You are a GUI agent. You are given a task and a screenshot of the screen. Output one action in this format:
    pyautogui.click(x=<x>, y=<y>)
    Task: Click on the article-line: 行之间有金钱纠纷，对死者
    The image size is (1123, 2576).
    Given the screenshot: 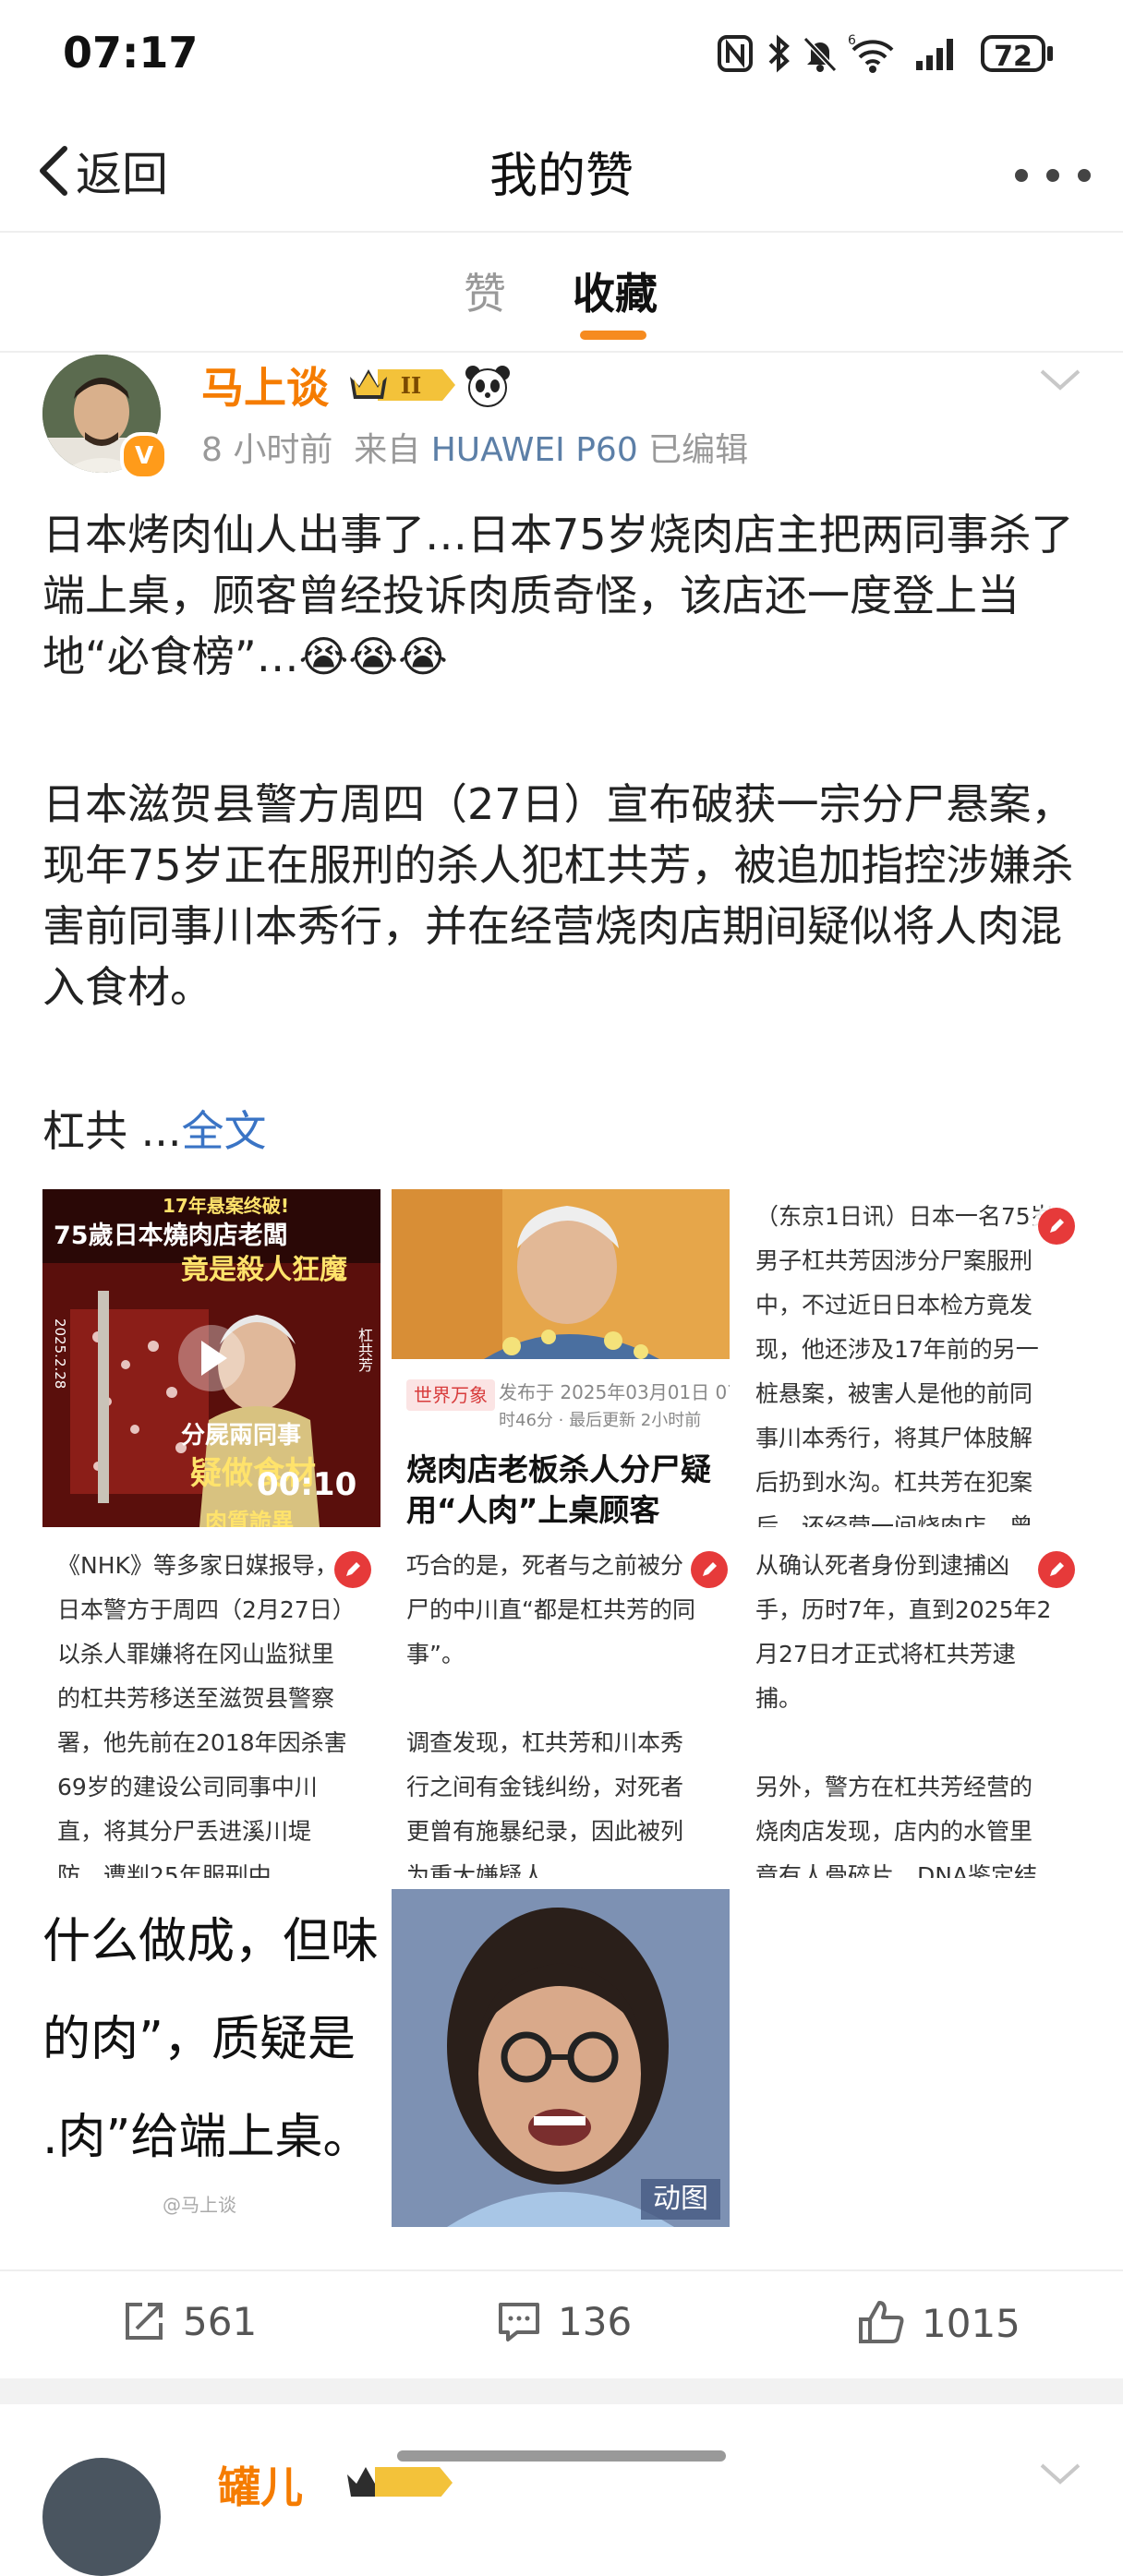 What is the action you would take?
    pyautogui.click(x=545, y=1787)
    